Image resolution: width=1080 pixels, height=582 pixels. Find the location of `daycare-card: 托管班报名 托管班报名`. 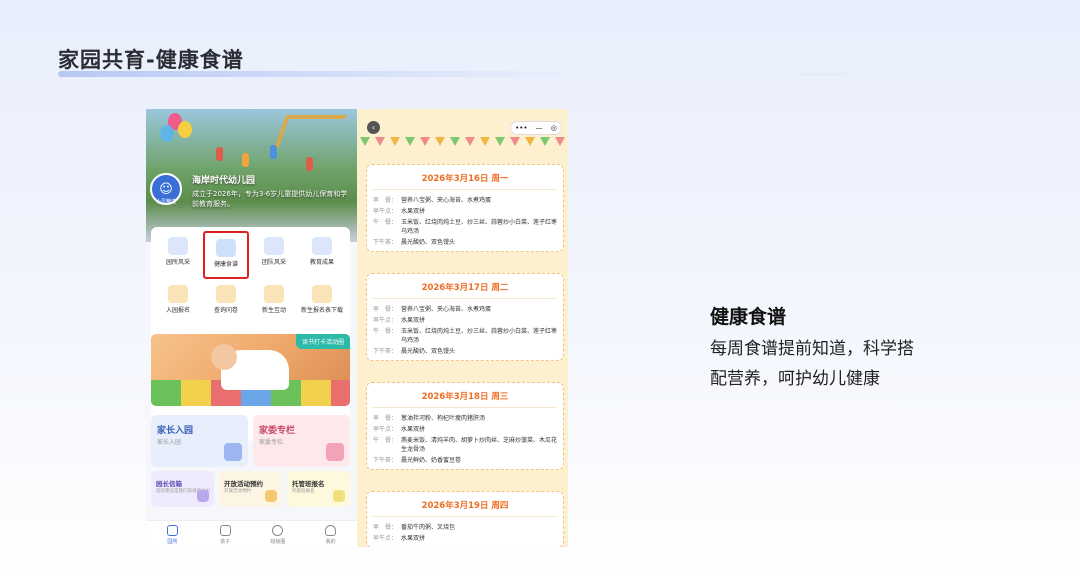

daycare-card: 托管班报名 托管班报名 is located at coordinates (318, 489).